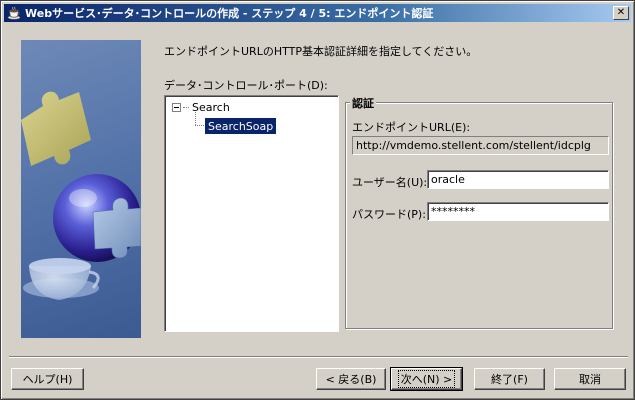 The image size is (635, 400). What do you see at coordinates (14, 13) in the screenshot?
I see `coffee-cup-icon` at bounding box center [14, 13].